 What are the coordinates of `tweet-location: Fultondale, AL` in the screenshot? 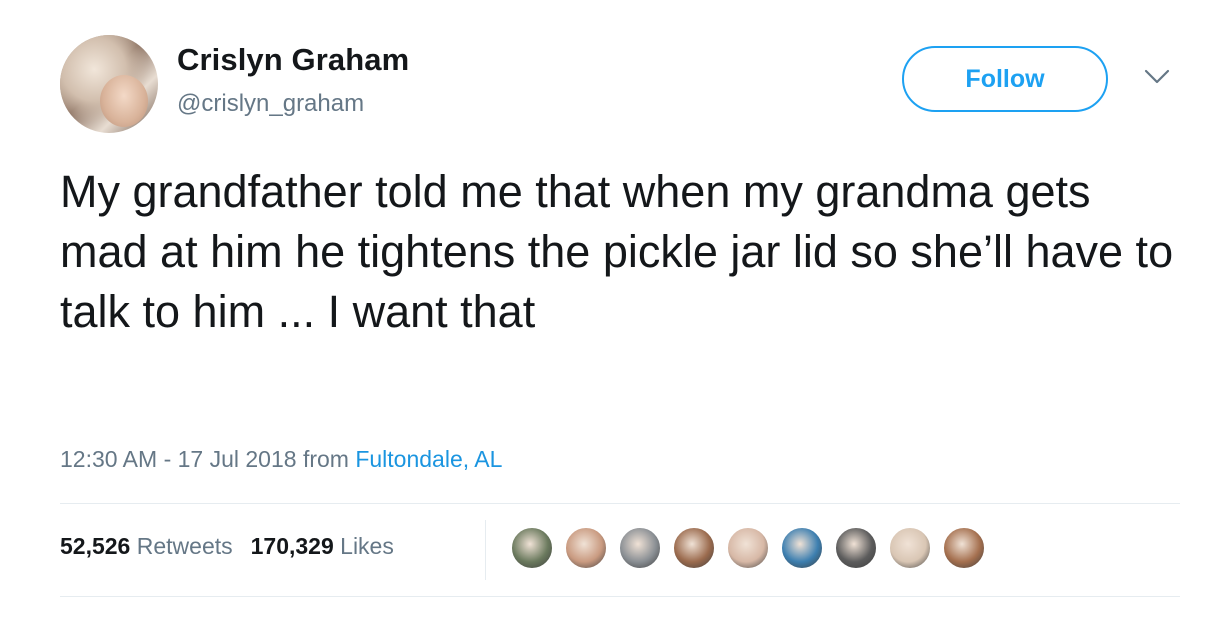 It's located at (428, 459).